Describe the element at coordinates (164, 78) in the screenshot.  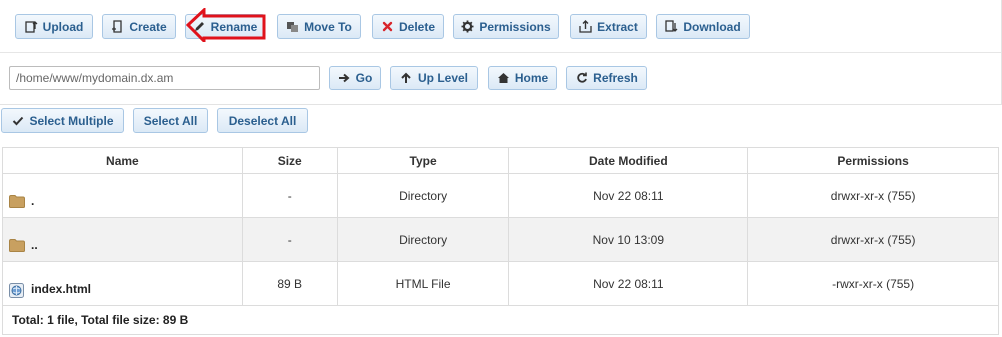
I see `path-input: /home/www/mydomain.dx.am` at that location.